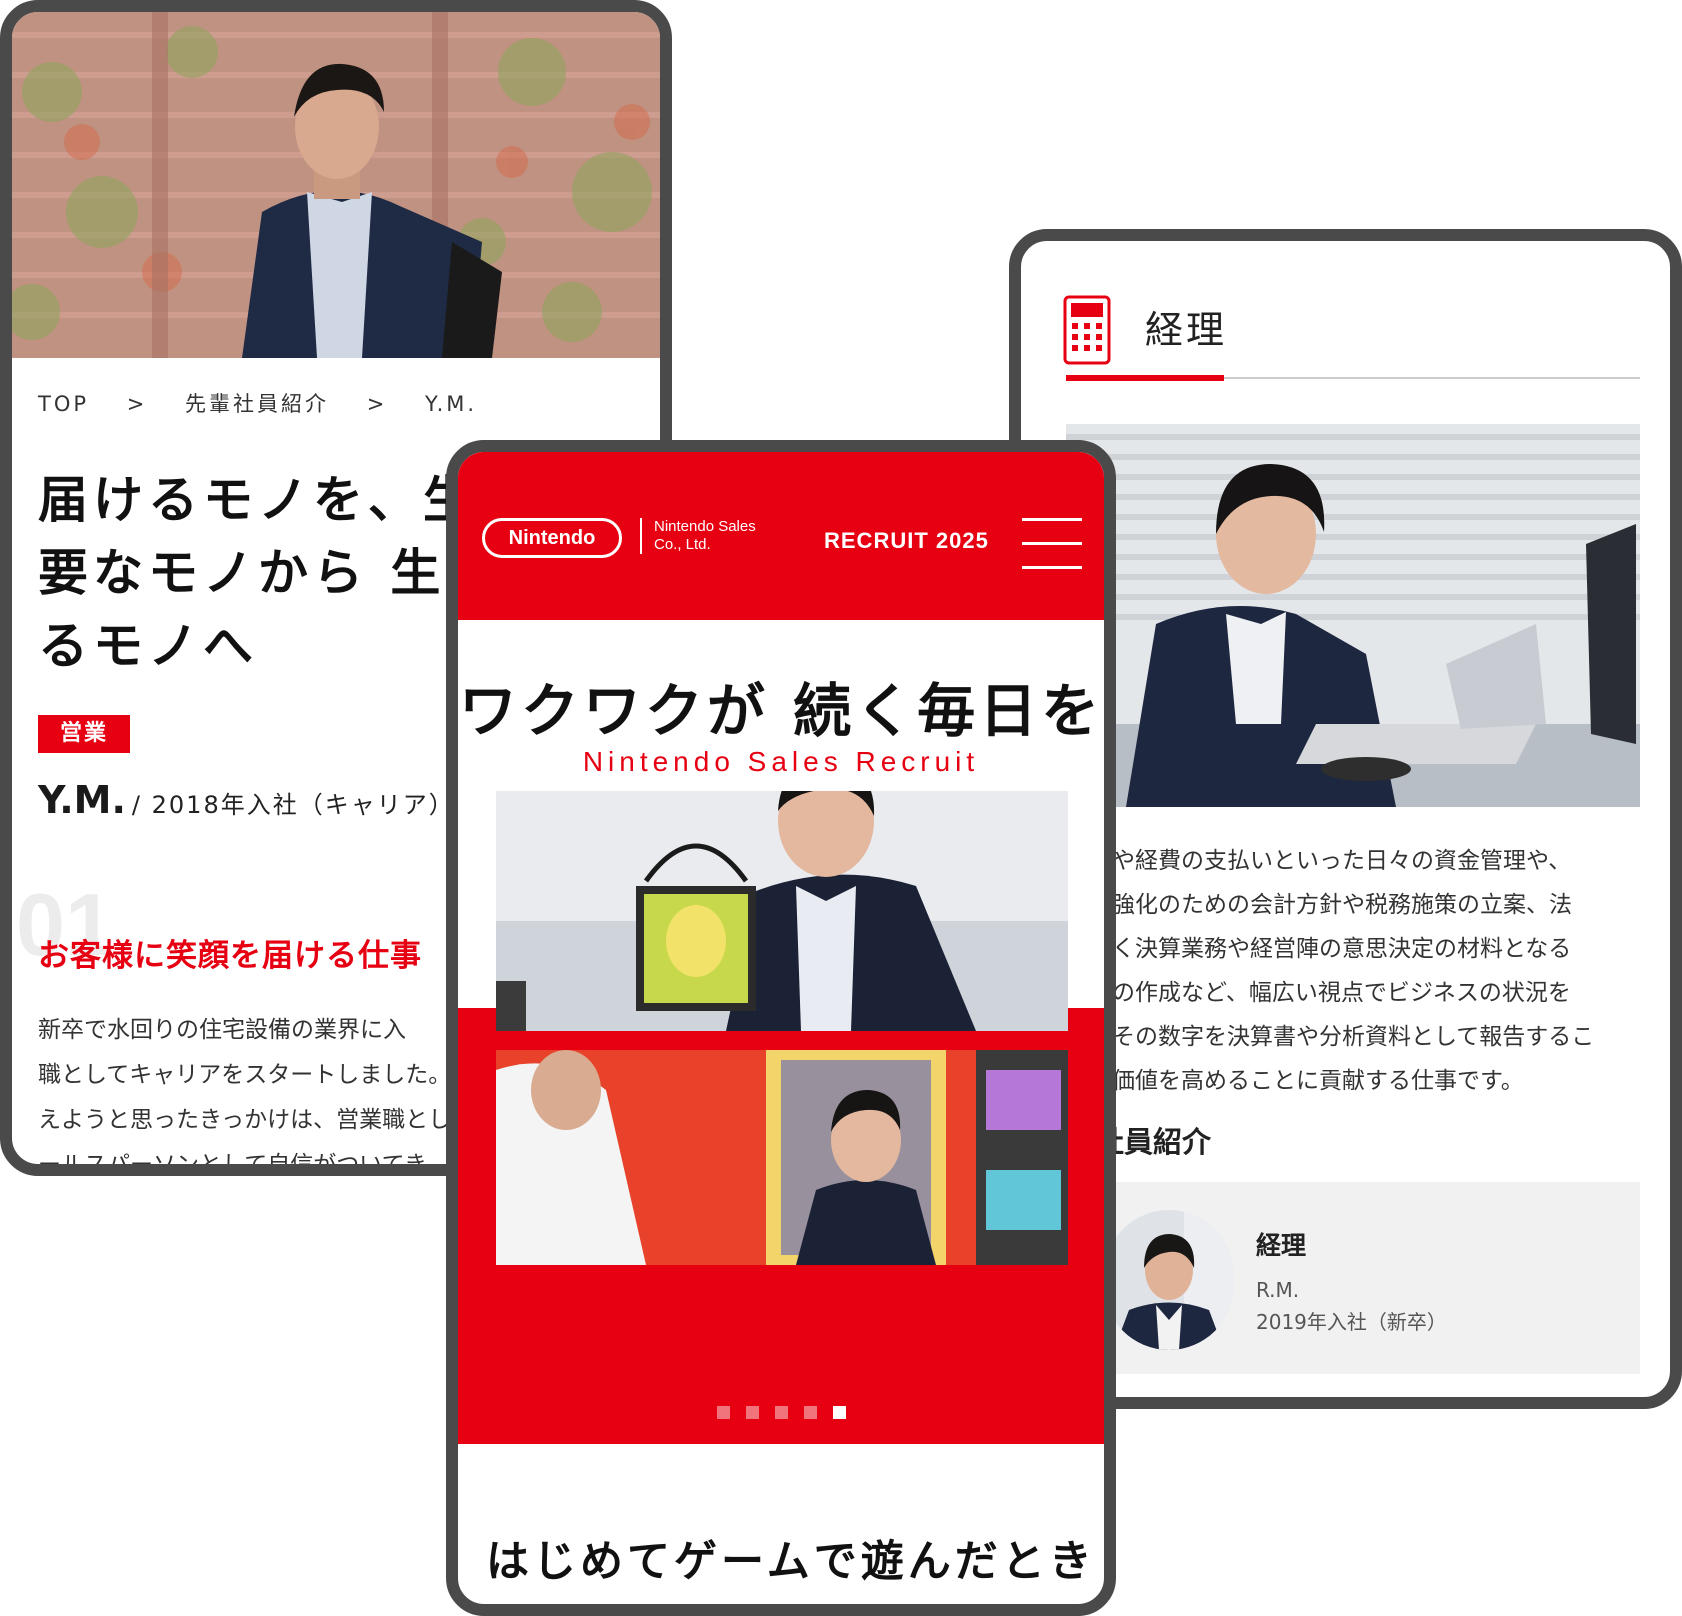 The image size is (1682, 1616). I want to click on breadcrumb: TOP > 先輩社員紹介 > Y.M., so click(271, 403).